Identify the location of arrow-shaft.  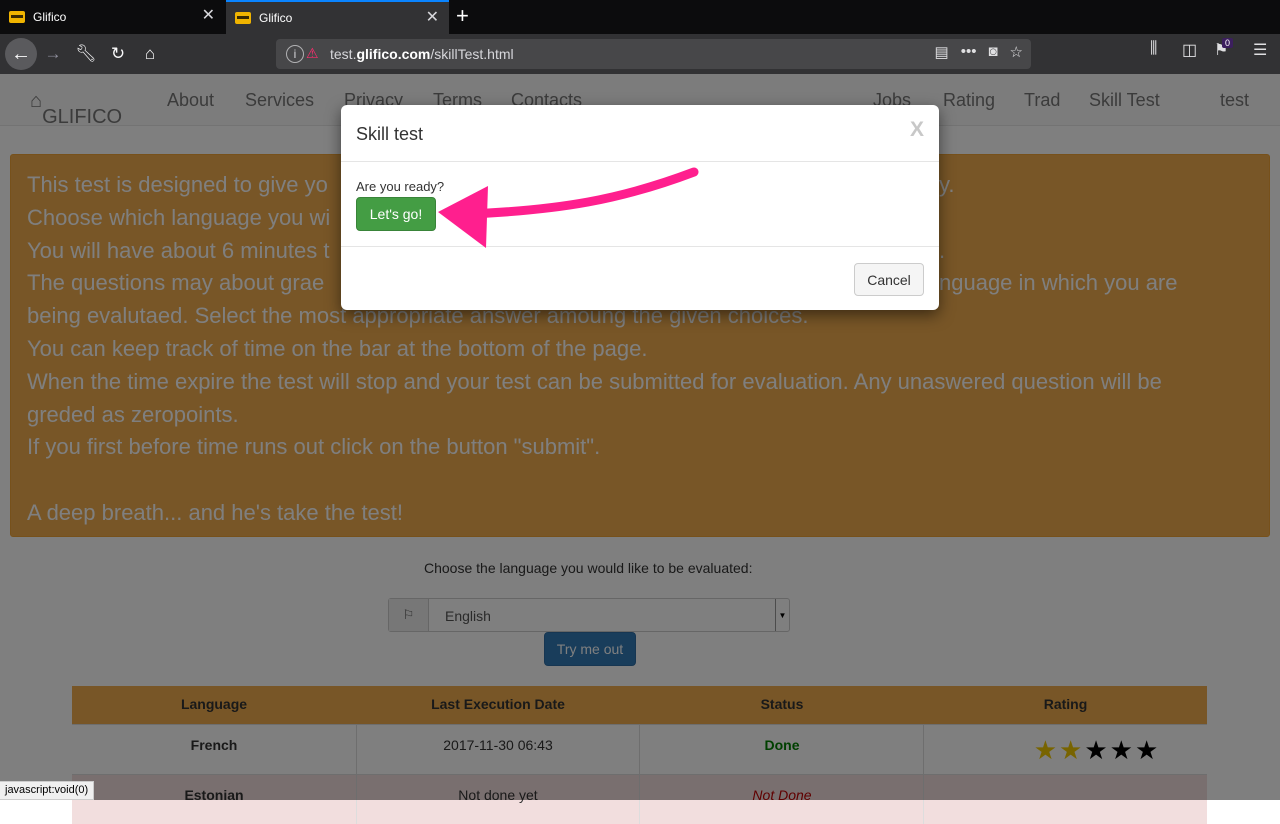
(582, 193).